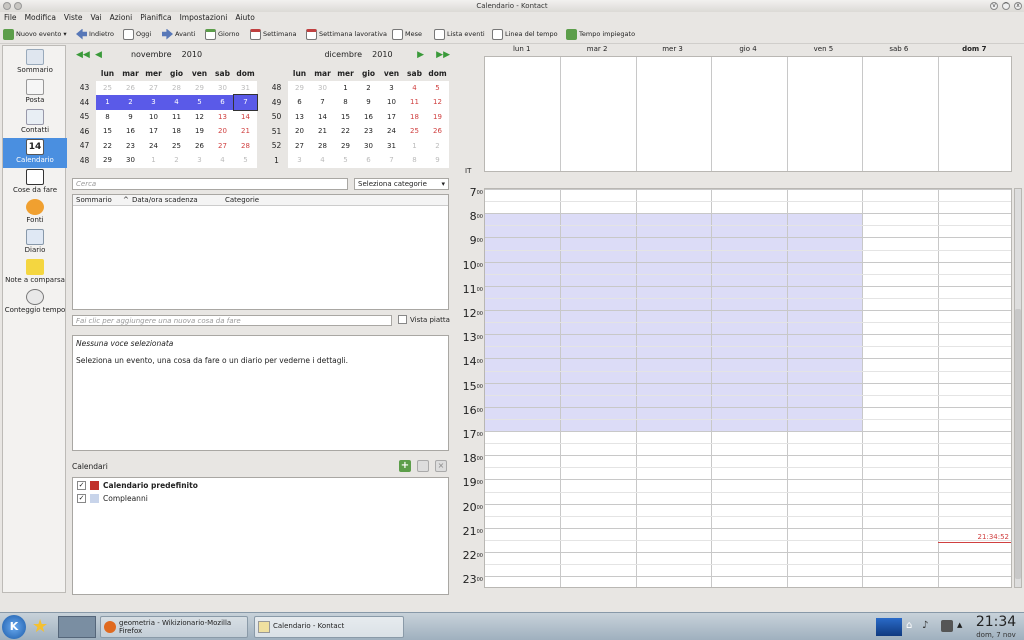 The image size is (1024, 640). What do you see at coordinates (276, 131) in the screenshot?
I see `week-number: 51` at bounding box center [276, 131].